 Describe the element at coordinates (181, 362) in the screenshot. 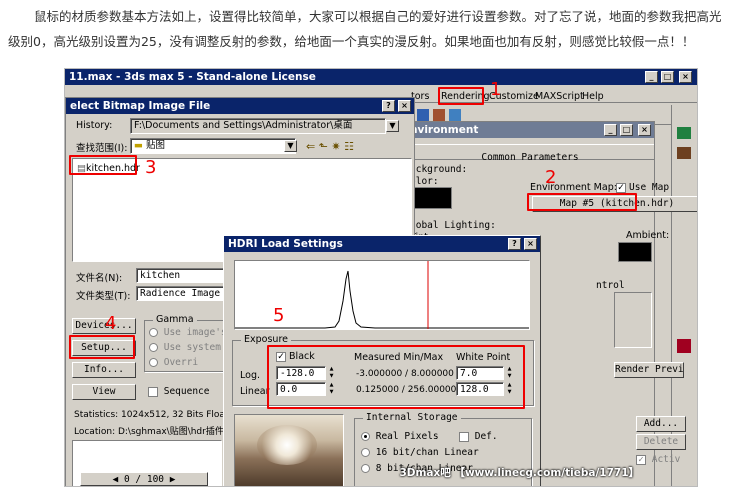

I see `gamma-option-override-label: Overri` at that location.